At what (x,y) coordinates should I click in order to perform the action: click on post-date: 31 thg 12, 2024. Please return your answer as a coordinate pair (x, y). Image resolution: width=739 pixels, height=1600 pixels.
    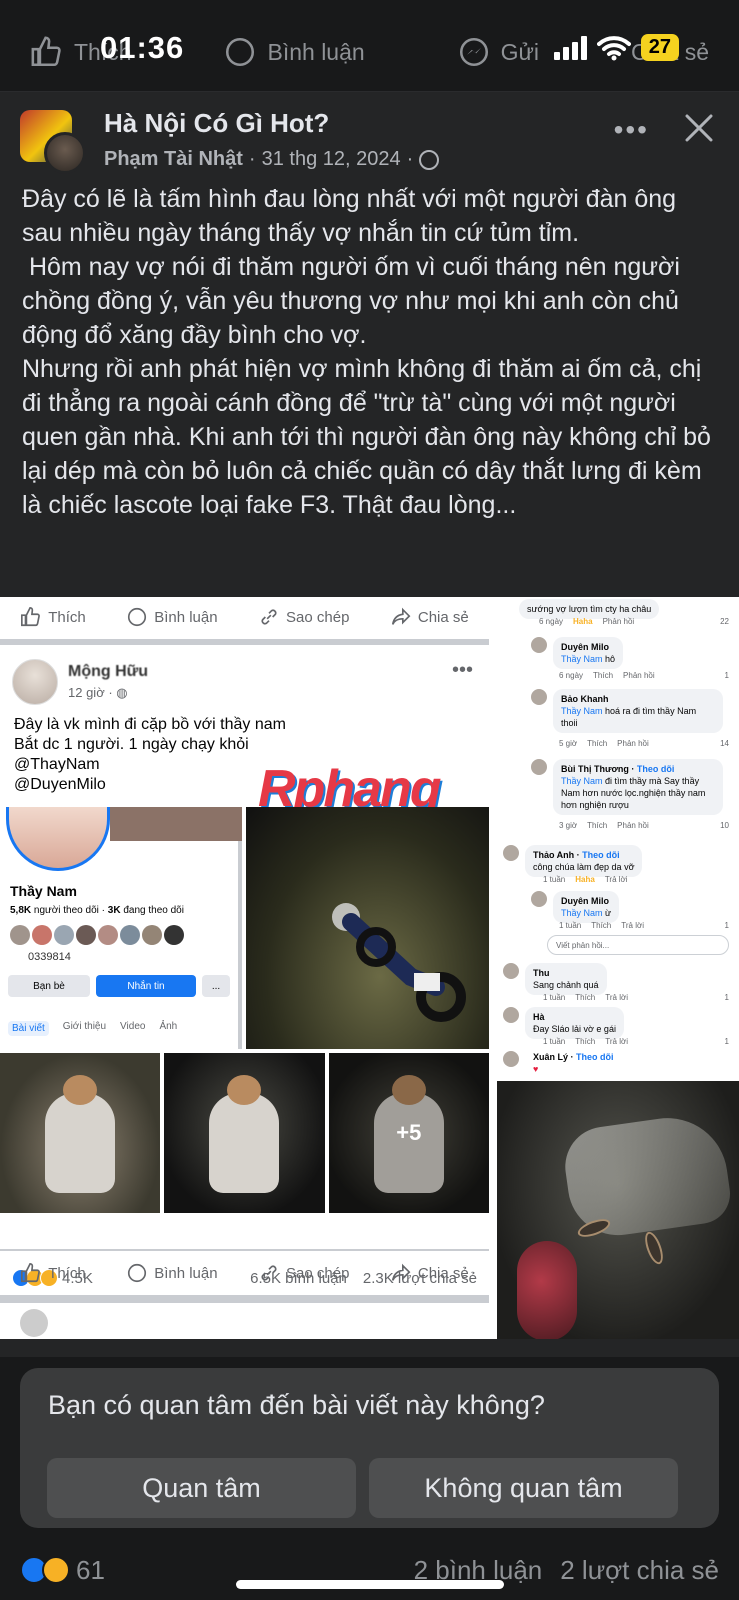
    Looking at the image, I should click on (331, 159).